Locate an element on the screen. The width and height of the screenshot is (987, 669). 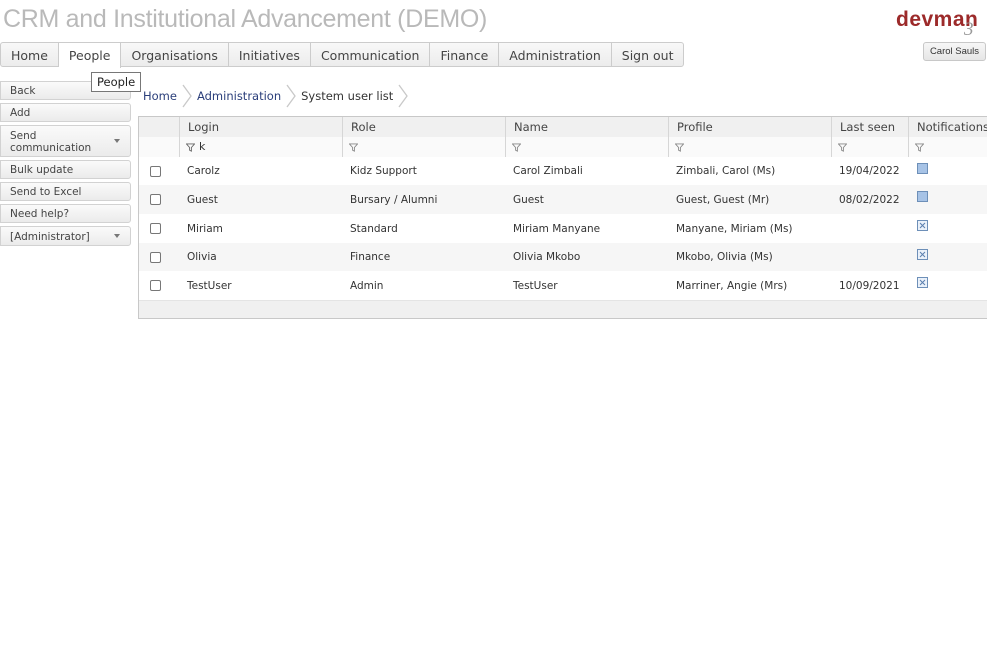
column-header-last-seen: Last seen is located at coordinates (870, 127).